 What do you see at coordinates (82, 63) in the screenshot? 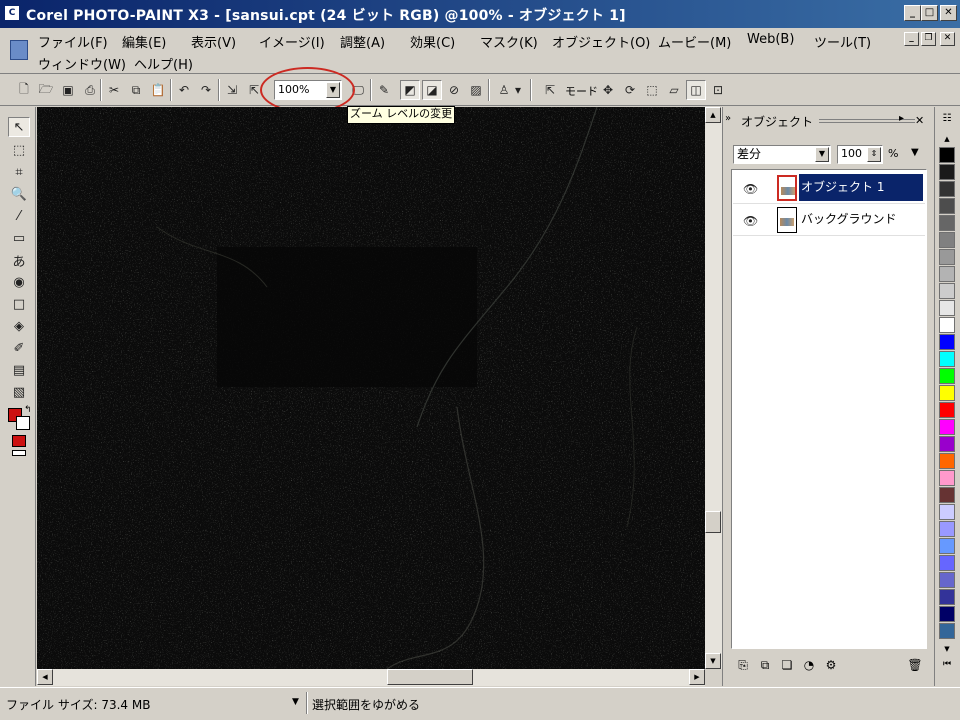
I see `menu-window: ウィンドウ(W)` at bounding box center [82, 63].